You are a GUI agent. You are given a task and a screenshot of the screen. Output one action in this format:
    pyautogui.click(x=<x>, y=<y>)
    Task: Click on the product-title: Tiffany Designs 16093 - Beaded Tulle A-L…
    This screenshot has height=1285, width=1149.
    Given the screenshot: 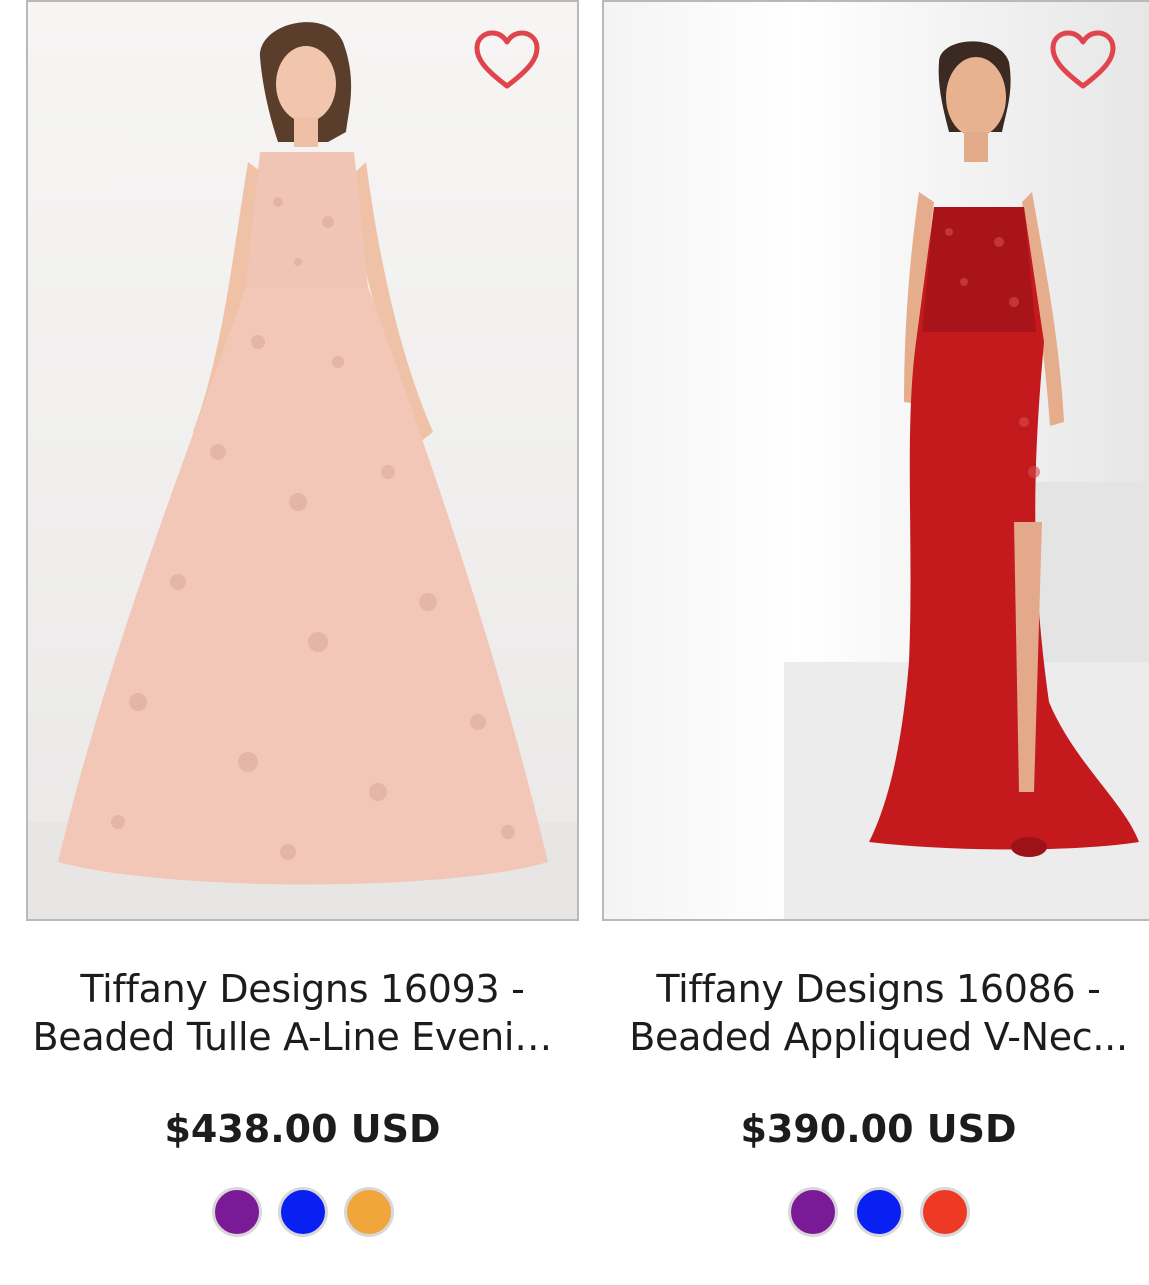 What is the action you would take?
    pyautogui.click(x=302, y=1013)
    